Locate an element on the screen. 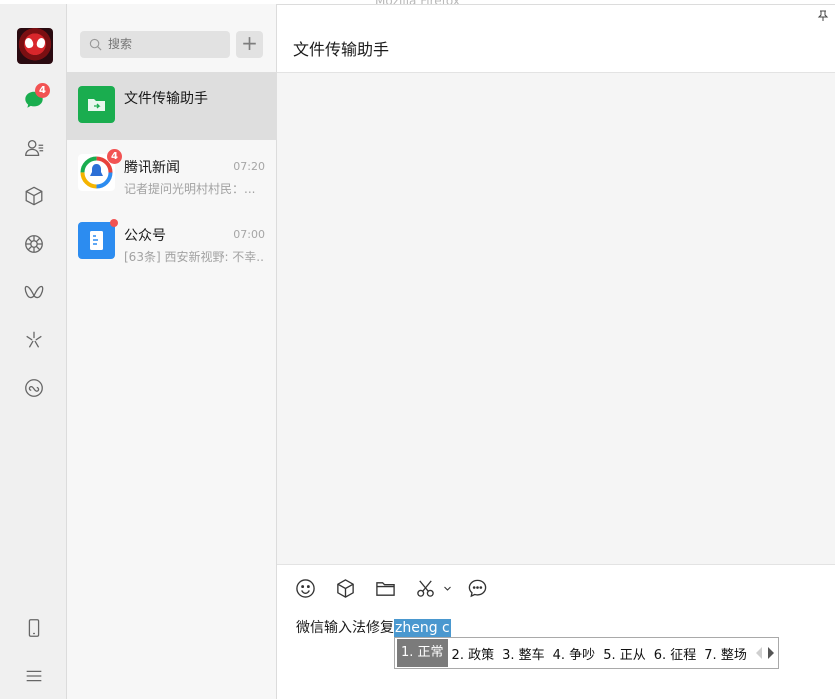  chat-unread-badge: 4 is located at coordinates (114, 156).